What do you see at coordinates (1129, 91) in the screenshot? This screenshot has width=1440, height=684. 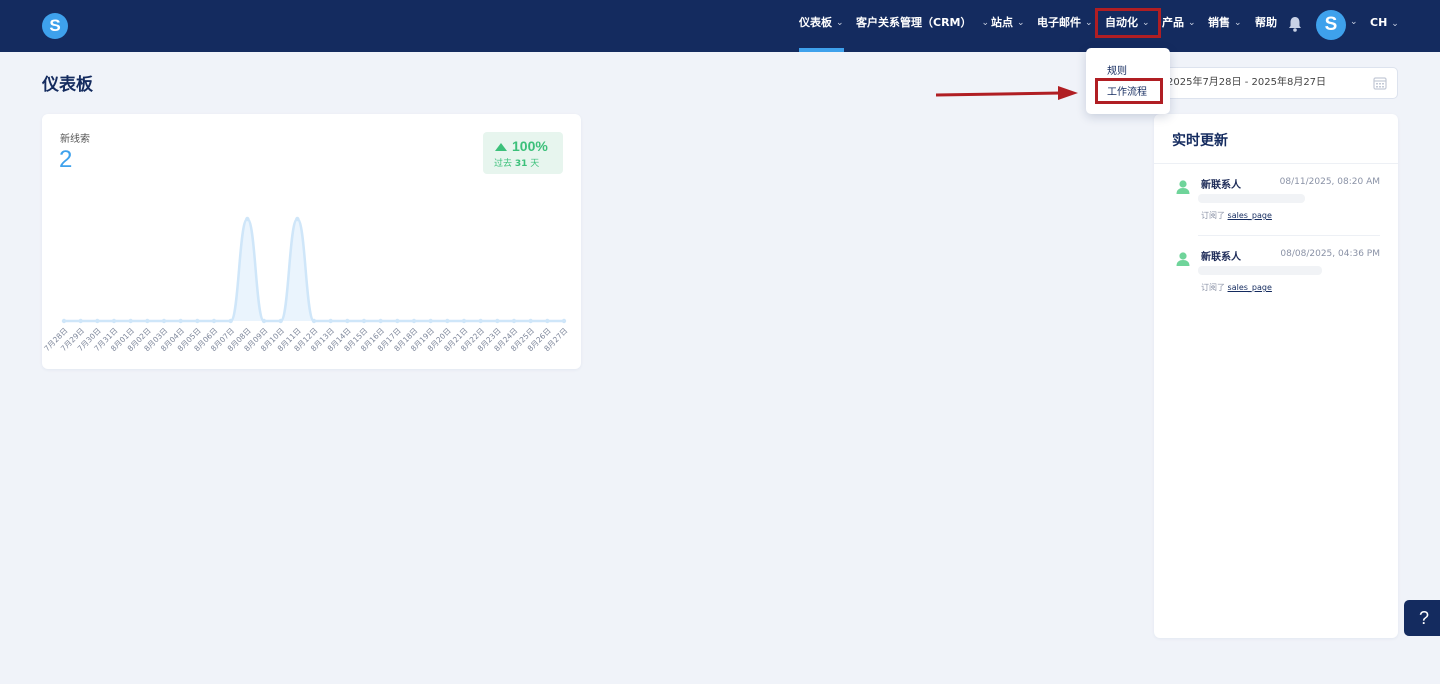 I see `workflows-highlight-box` at bounding box center [1129, 91].